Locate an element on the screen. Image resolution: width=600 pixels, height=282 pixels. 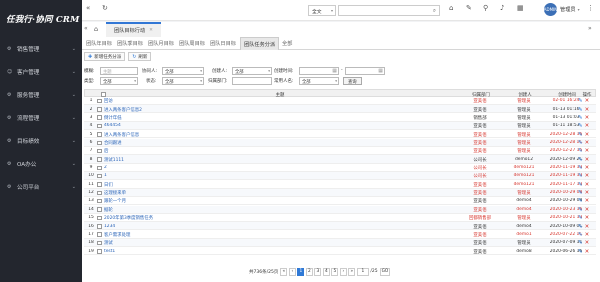
page-button-1: 1 is located at coordinates (301, 271).